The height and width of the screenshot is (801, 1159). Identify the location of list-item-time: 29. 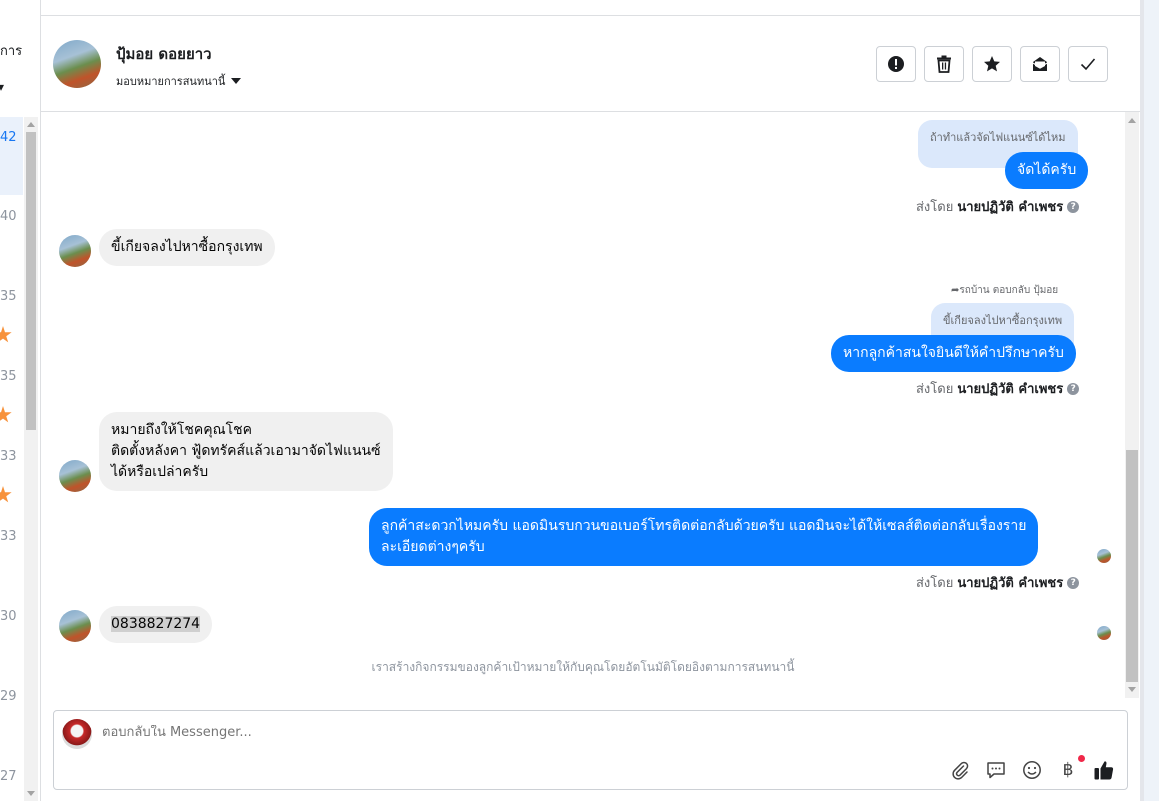
(8, 696).